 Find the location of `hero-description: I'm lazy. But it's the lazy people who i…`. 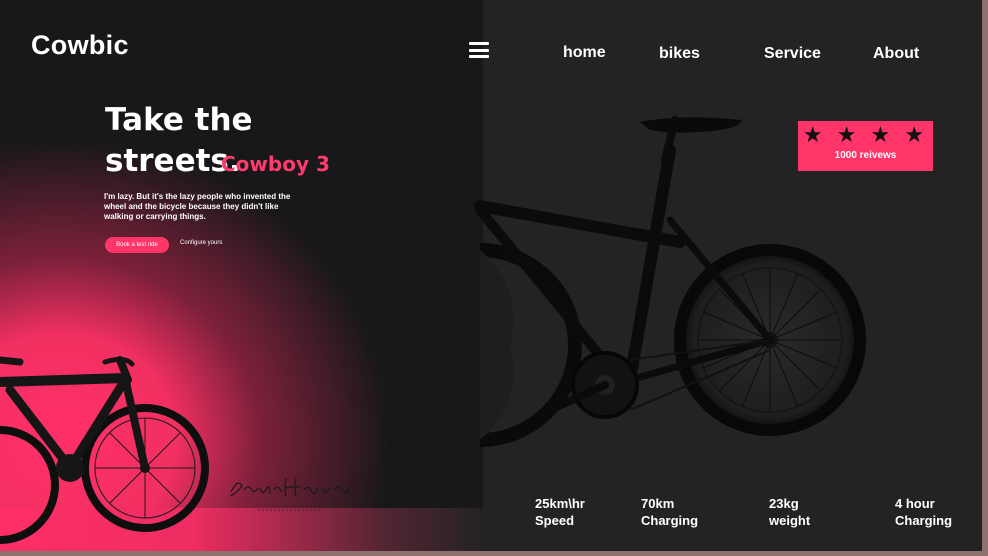

hero-description: I'm lazy. But it's the lazy people who i… is located at coordinates (197, 206).